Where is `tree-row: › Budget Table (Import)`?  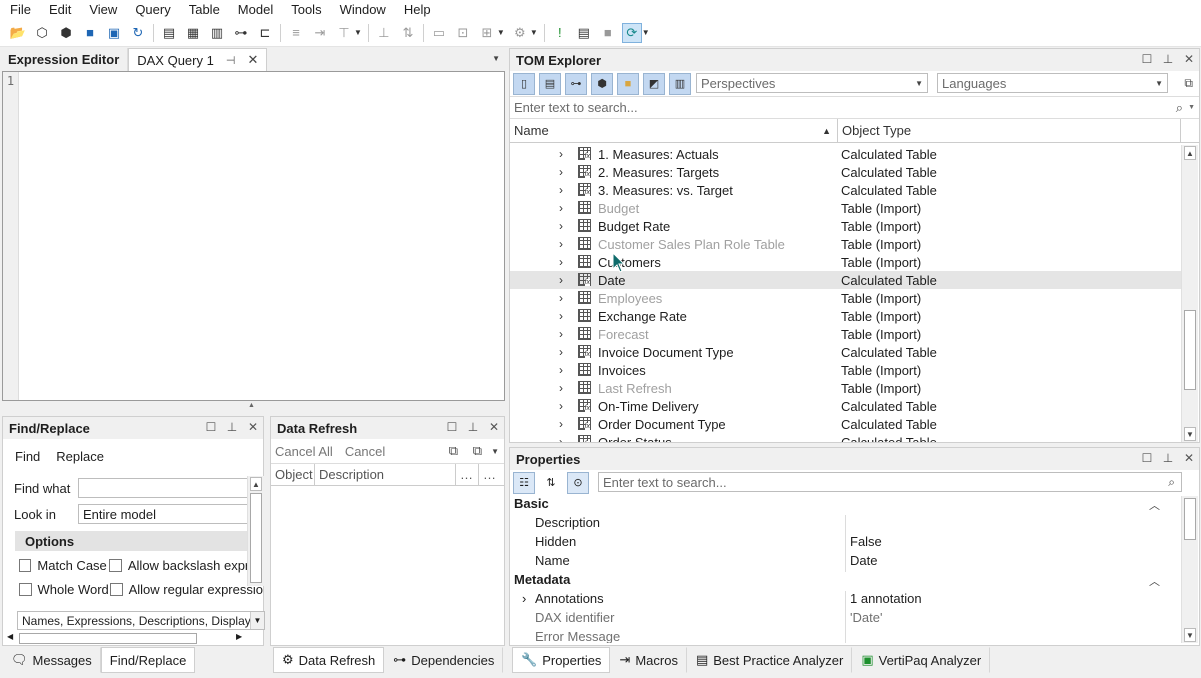
tree-row: › Budget Table (Import) is located at coordinates (846, 208).